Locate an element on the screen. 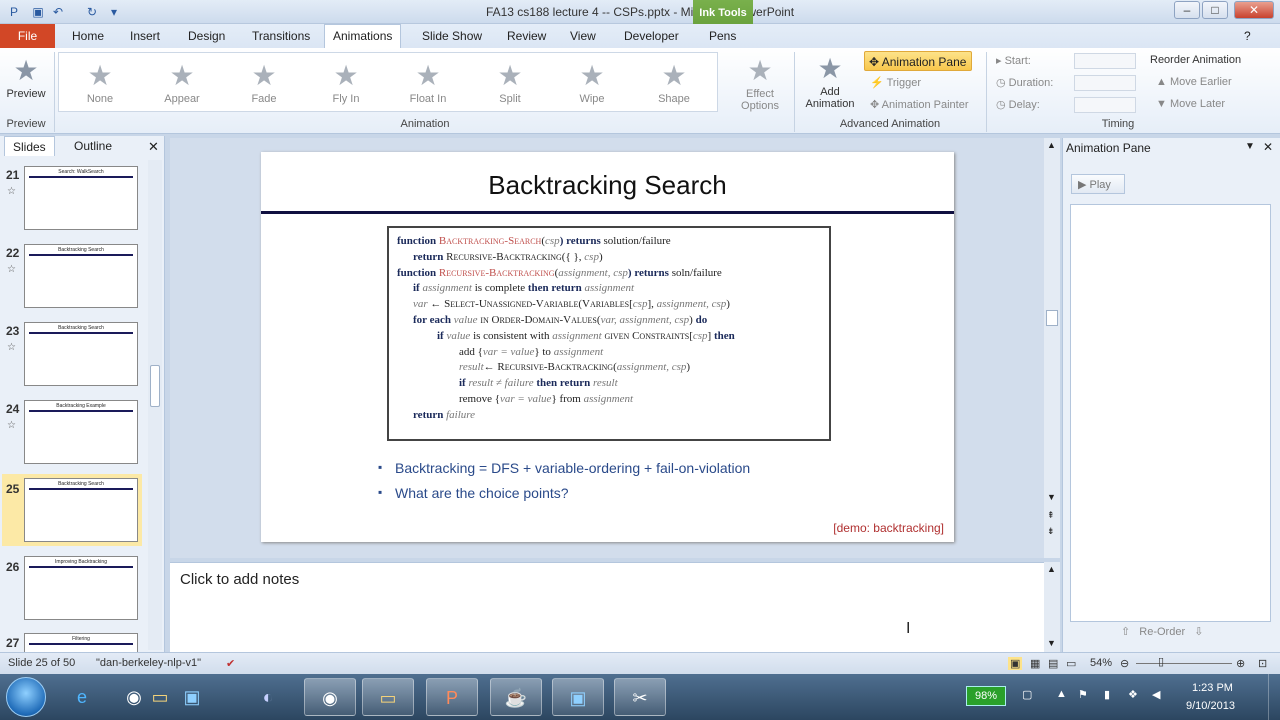 Image resolution: width=1280 pixels, height=720 pixels. show-hidden-icons: ▲ is located at coordinates (1061, 694).